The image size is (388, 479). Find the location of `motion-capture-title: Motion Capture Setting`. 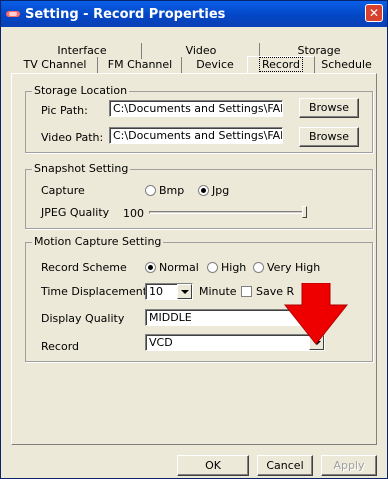

motion-capture-title: Motion Capture Setting is located at coordinates (98, 241).